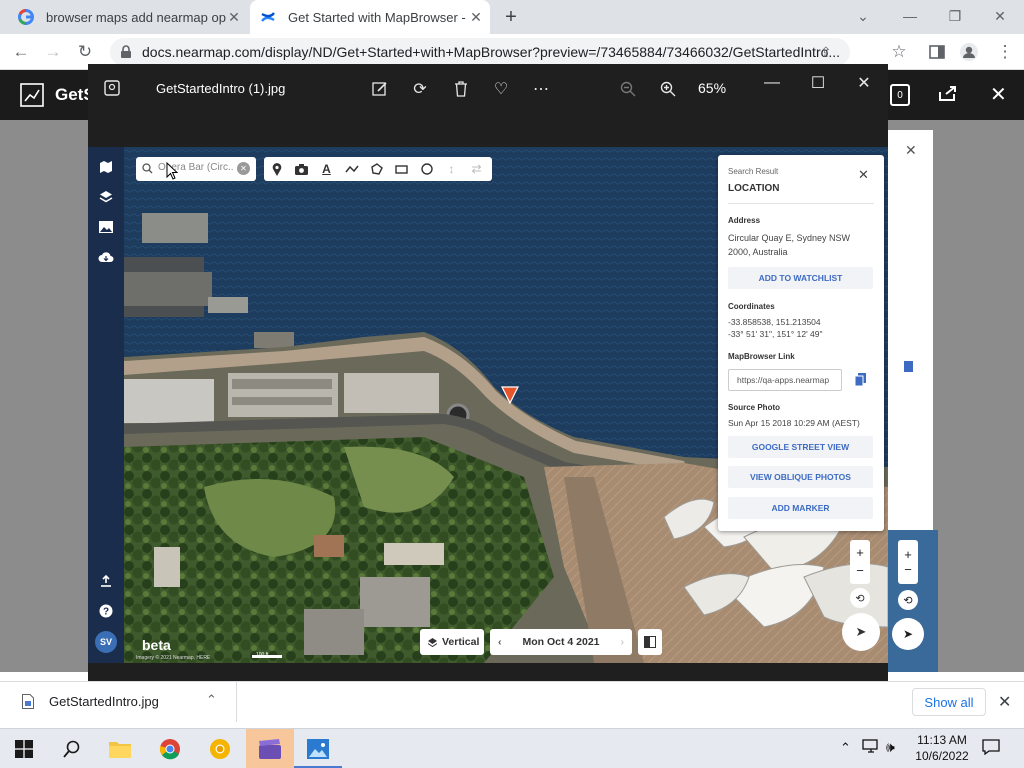  I want to click on tab-google-search: browser maps add nearmap ope ✕, so click(128, 17).